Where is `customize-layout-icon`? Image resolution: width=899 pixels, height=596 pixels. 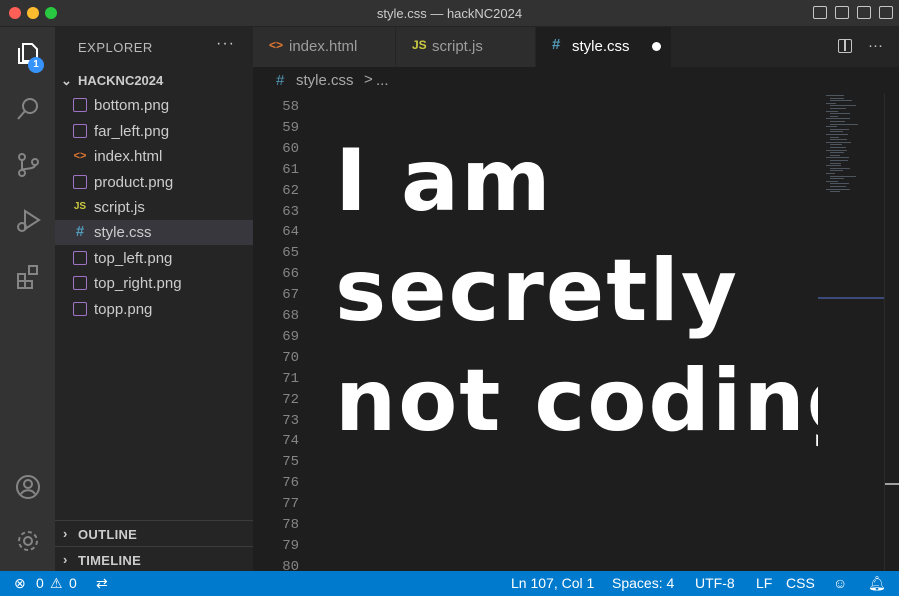 customize-layout-icon is located at coordinates (886, 12).